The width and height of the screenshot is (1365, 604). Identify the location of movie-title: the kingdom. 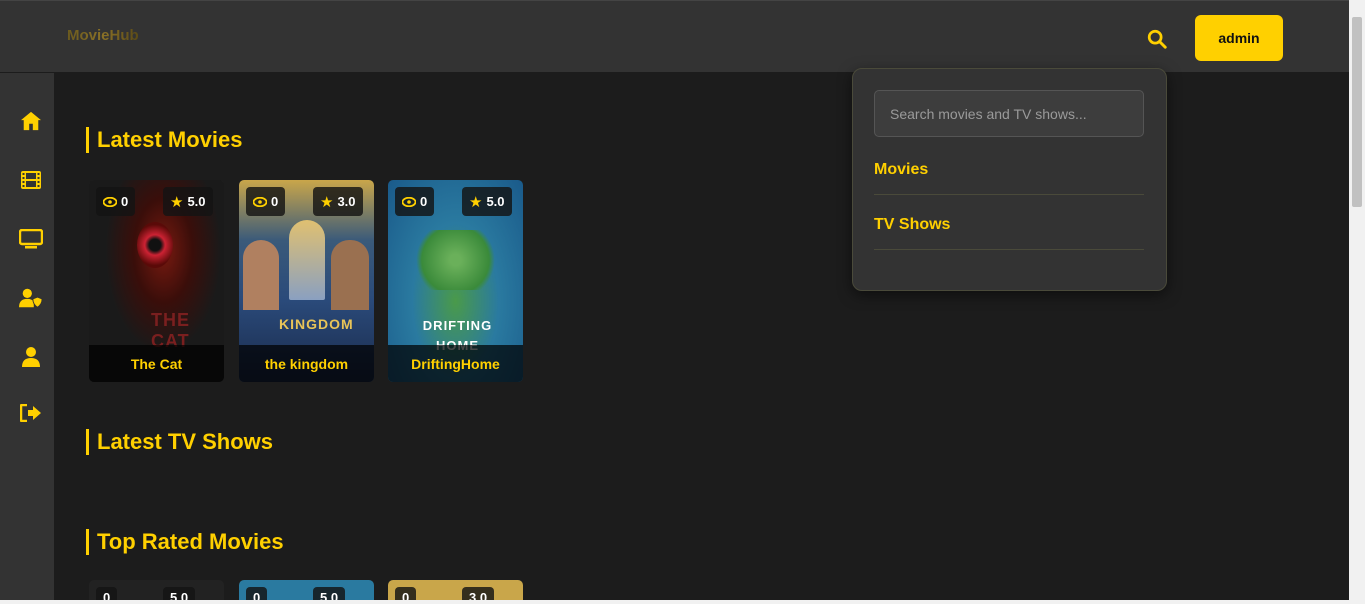
(306, 363).